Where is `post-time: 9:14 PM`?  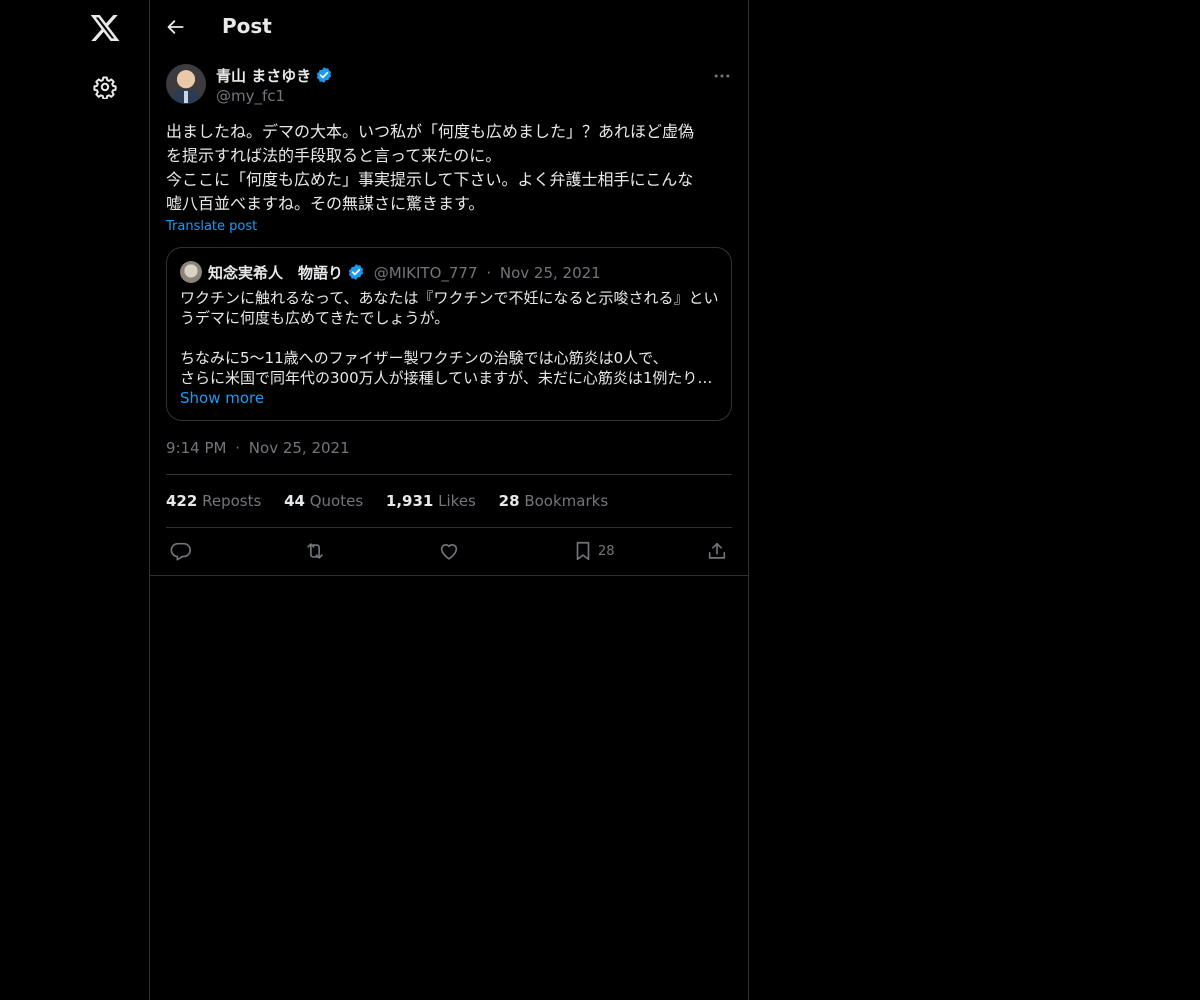
post-time: 9:14 PM is located at coordinates (196, 448).